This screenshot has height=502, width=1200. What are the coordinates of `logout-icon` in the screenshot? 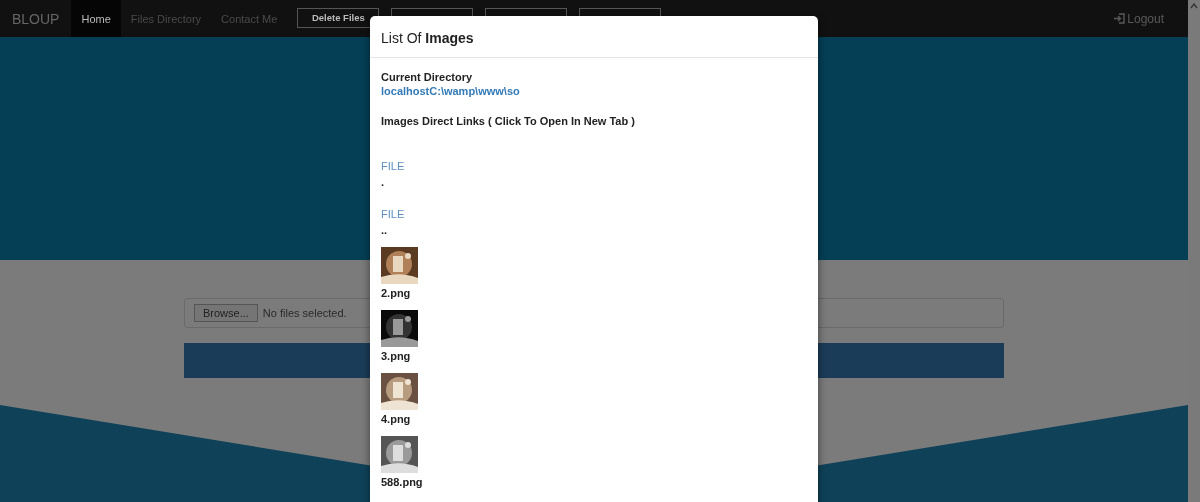 It's located at (1120, 18).